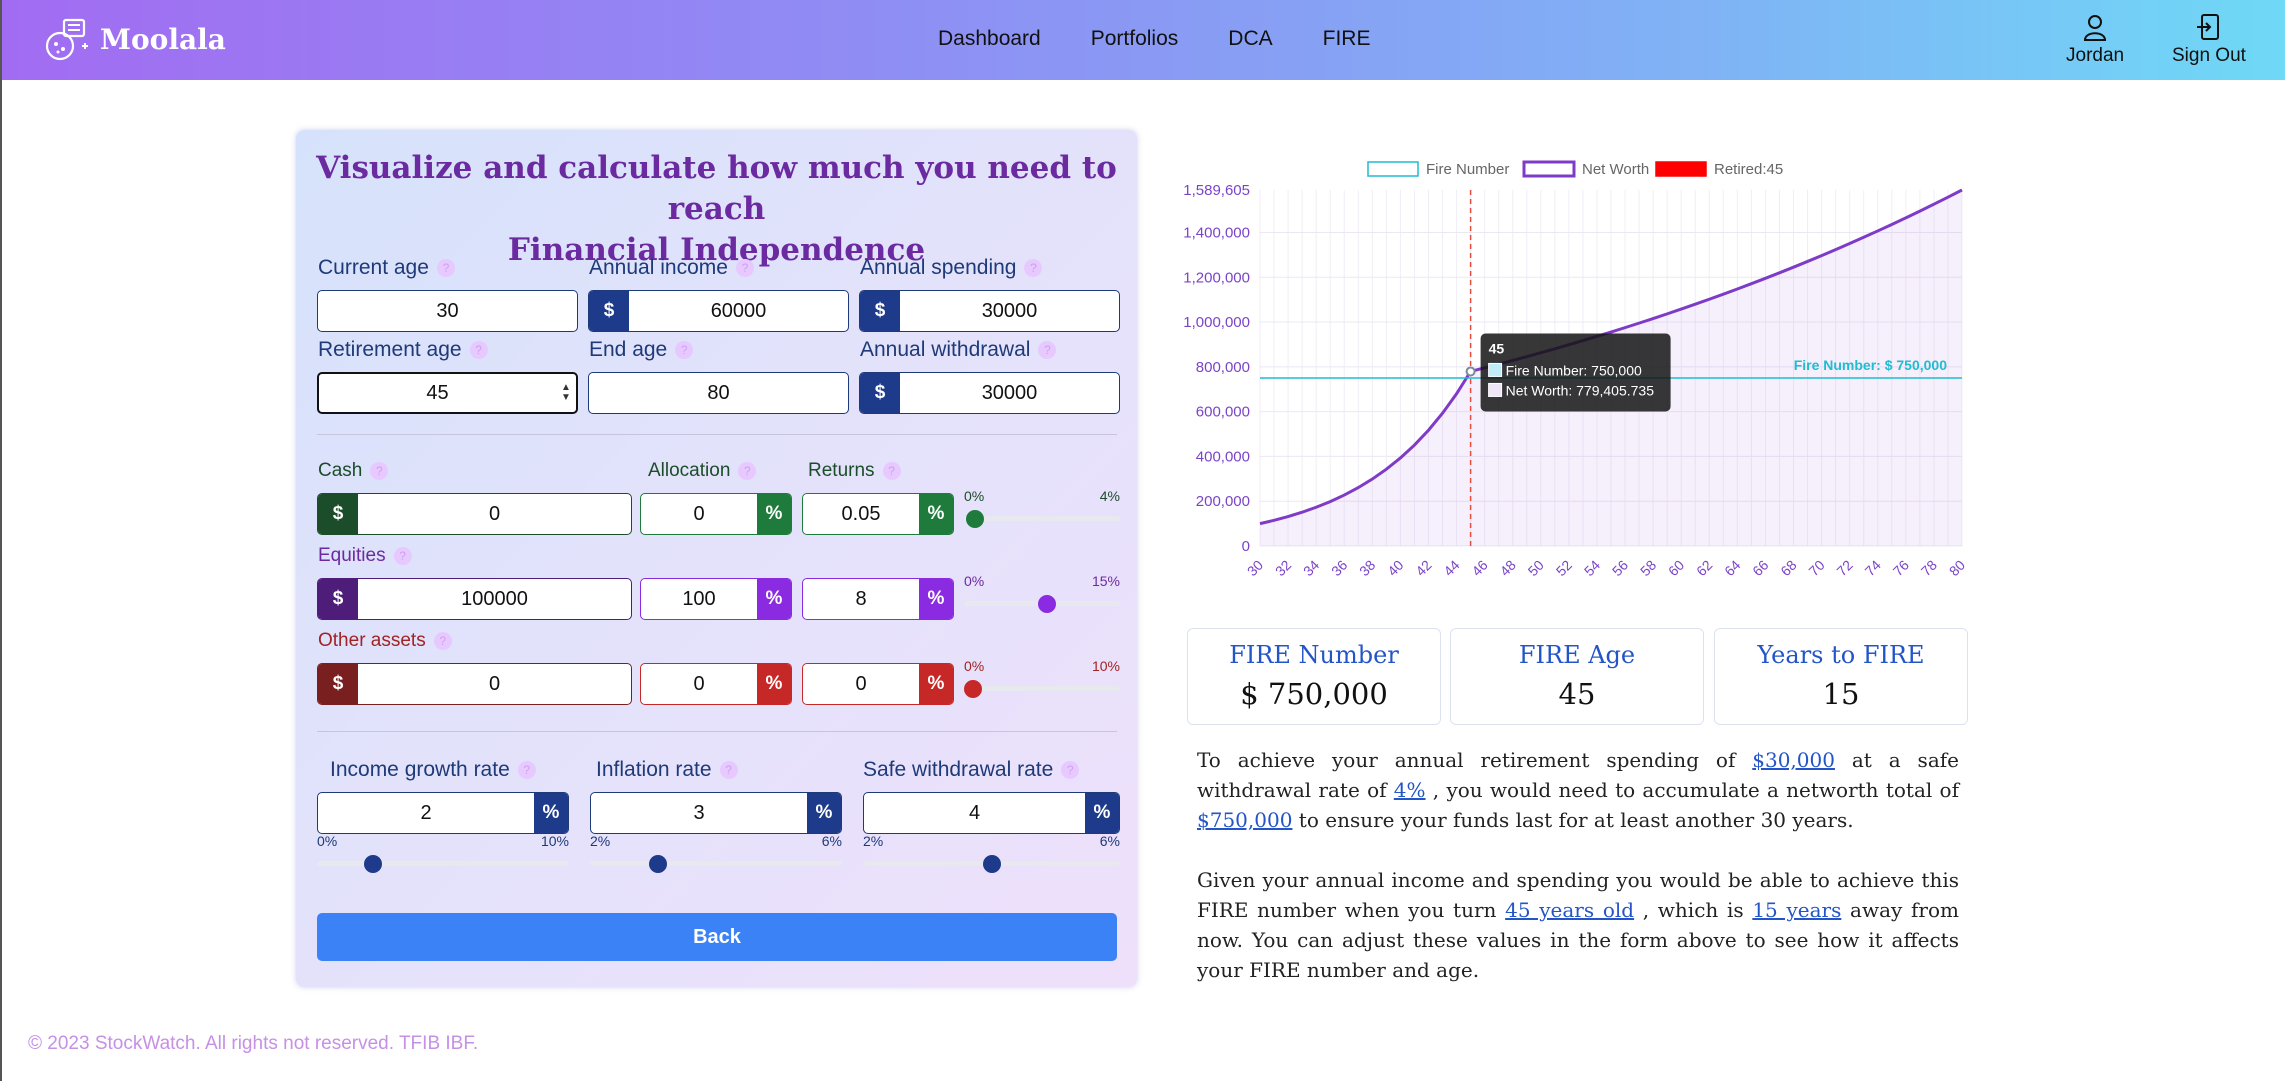 The width and height of the screenshot is (2285, 1081). Describe the element at coordinates (1841, 694) in the screenshot. I see `stat-value: 15` at that location.